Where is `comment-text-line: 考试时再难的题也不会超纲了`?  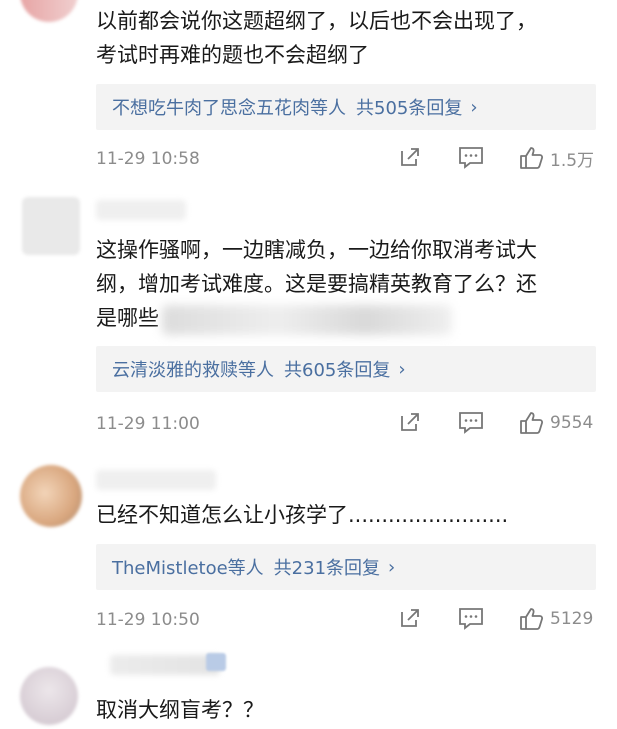 comment-text-line: 考试时再难的题也不会超纲了 is located at coordinates (232, 55).